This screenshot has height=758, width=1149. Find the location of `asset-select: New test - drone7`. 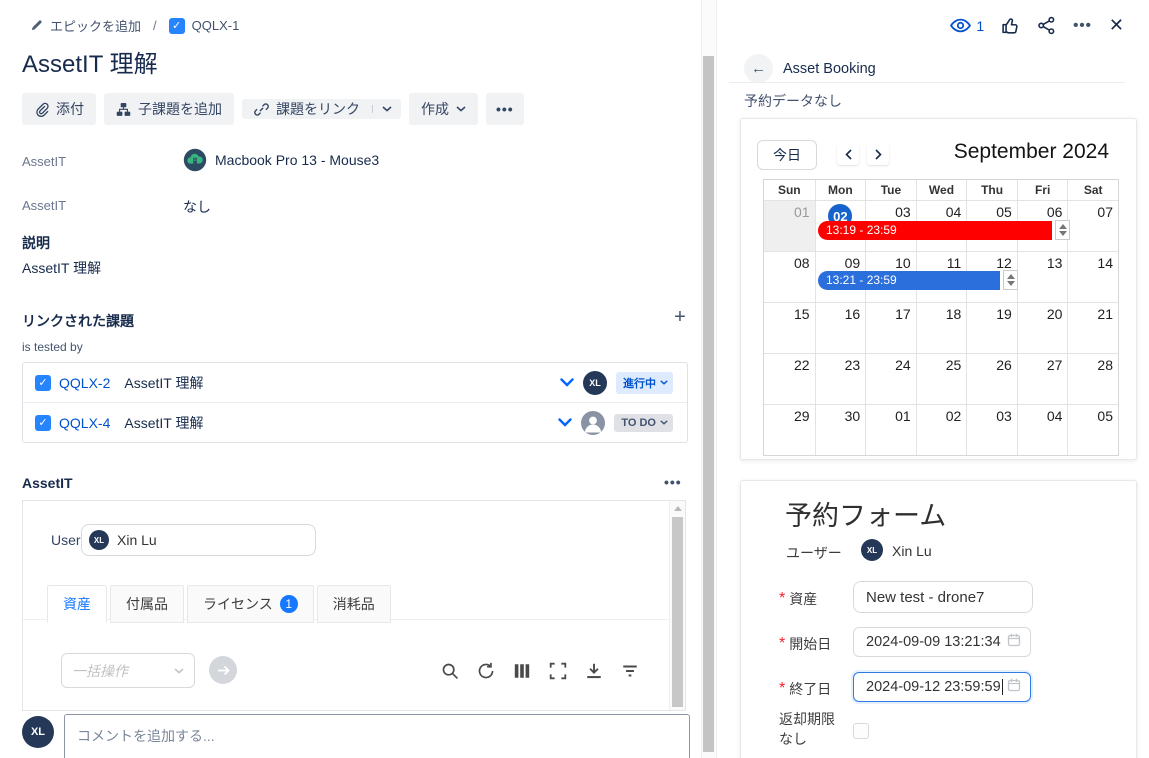

asset-select: New test - drone7 is located at coordinates (943, 597).